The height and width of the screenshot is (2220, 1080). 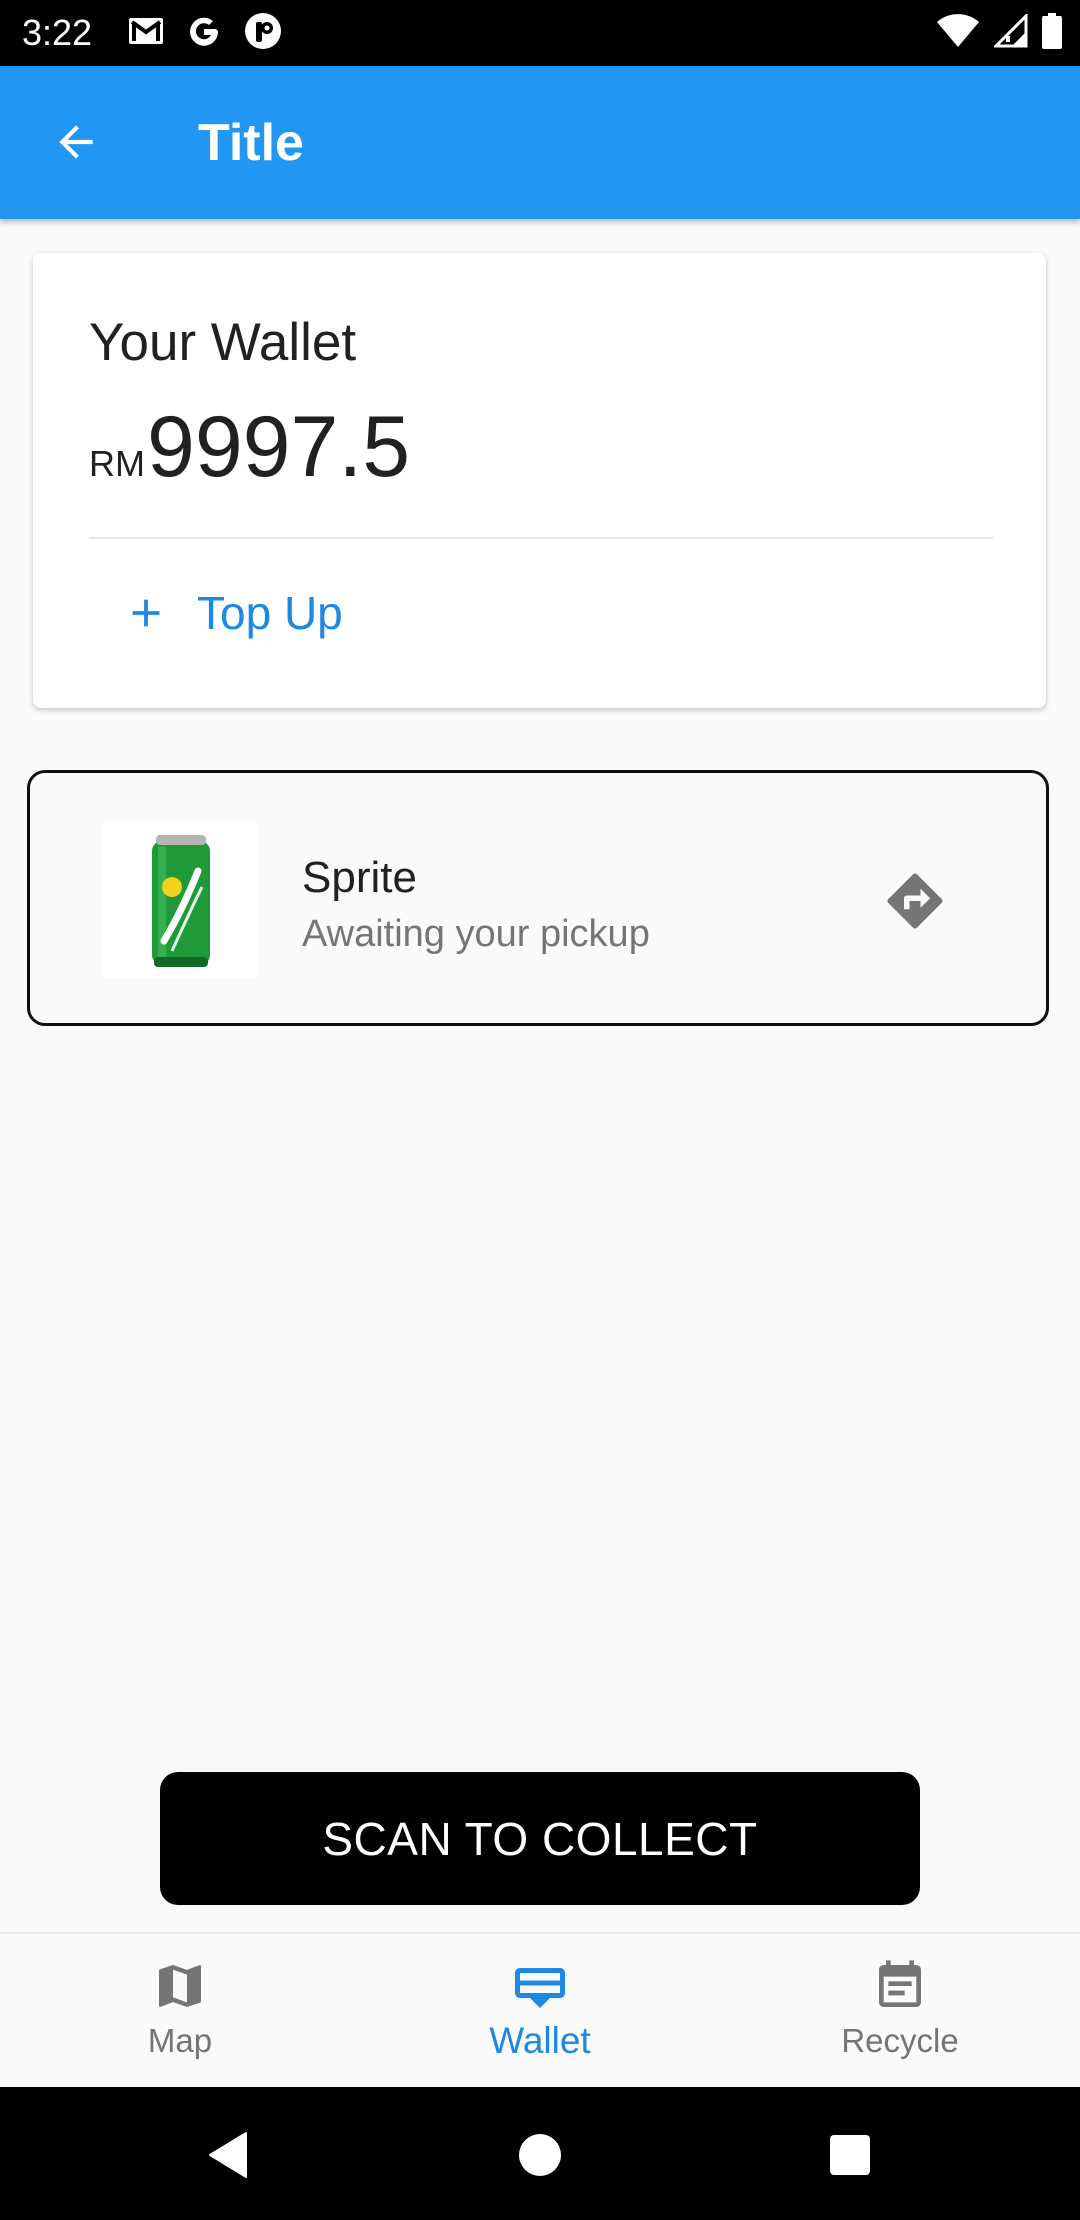 I want to click on directions-icon, so click(x=915, y=901).